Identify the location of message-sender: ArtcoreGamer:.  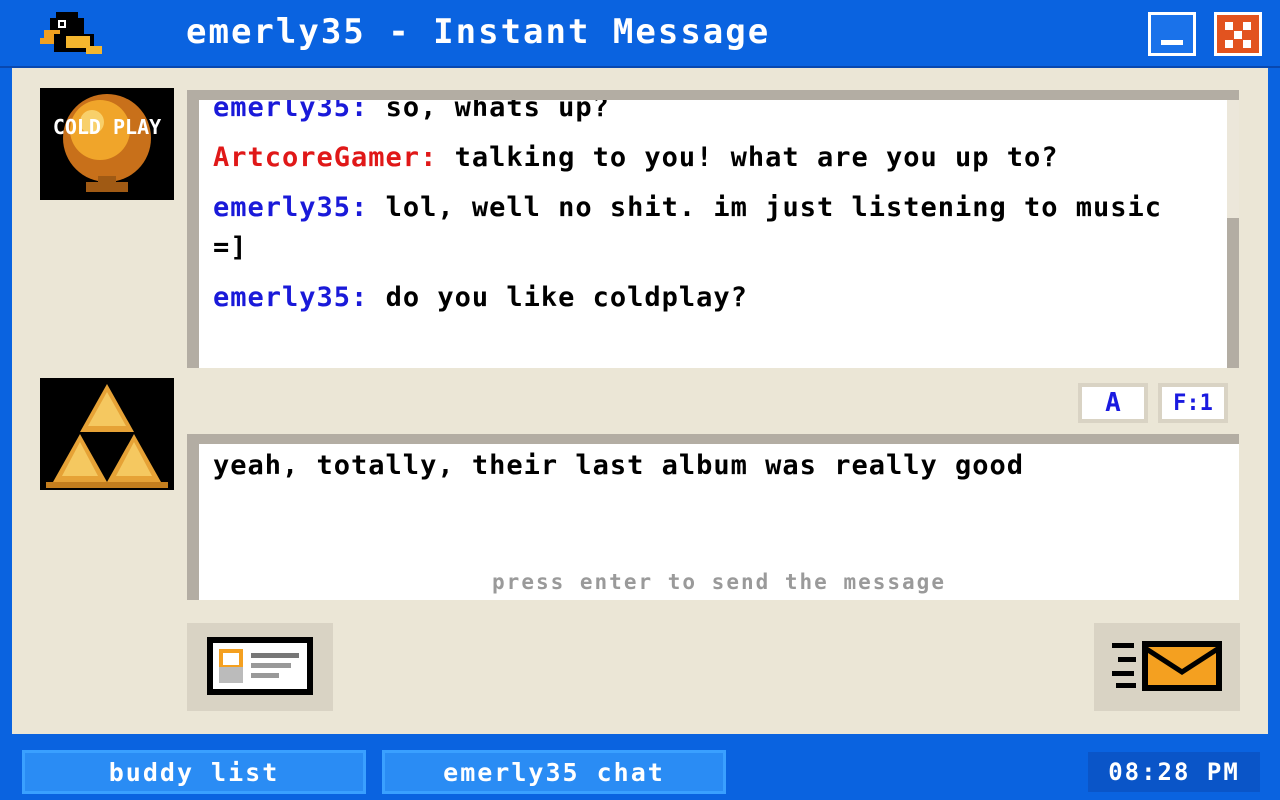
(325, 157).